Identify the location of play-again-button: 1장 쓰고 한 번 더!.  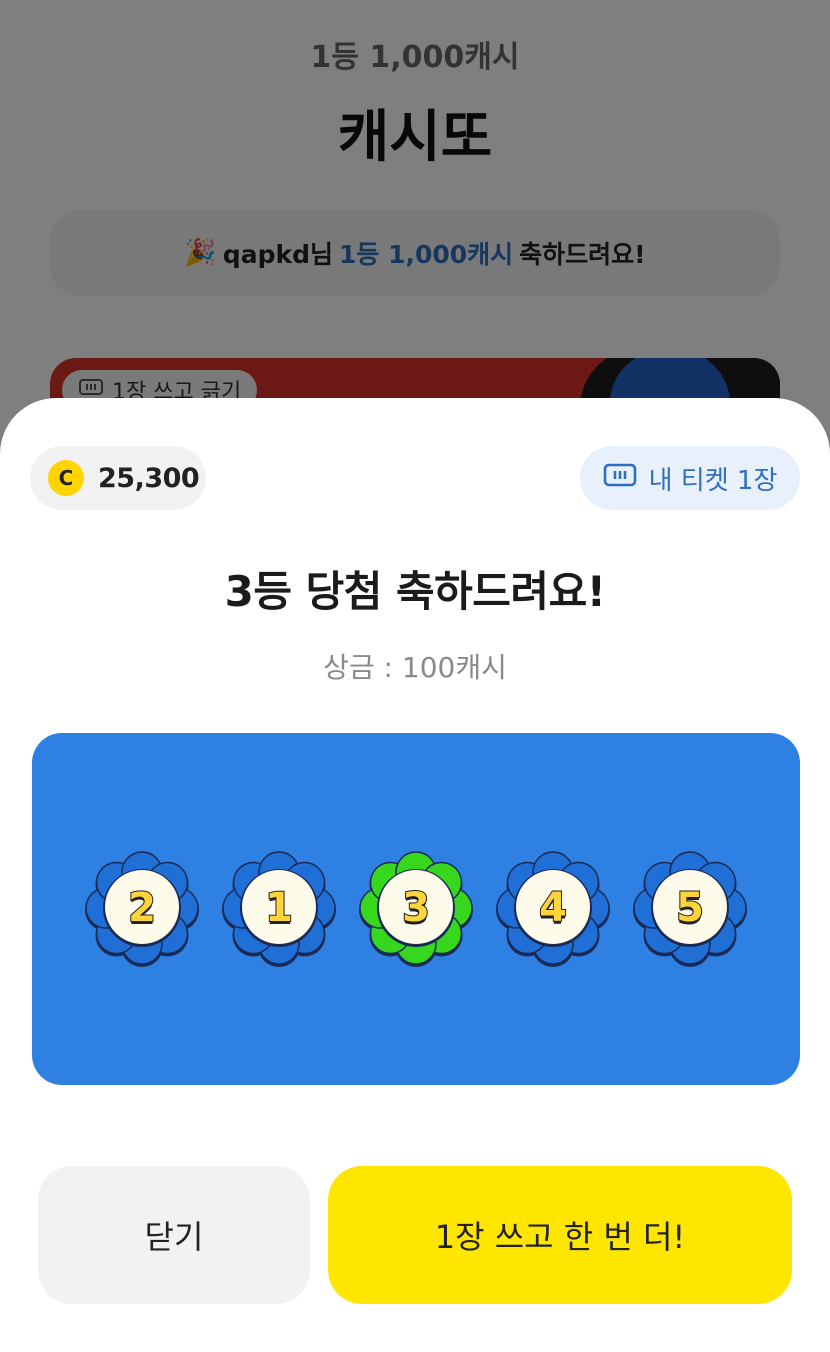
(560, 1235).